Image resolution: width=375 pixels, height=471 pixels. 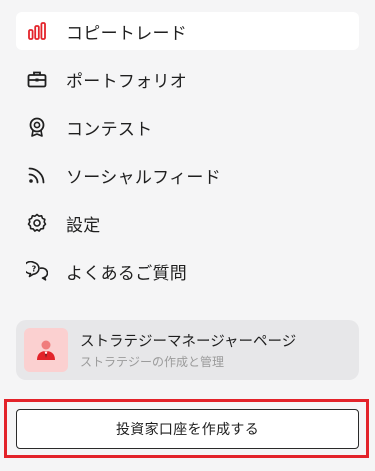 What do you see at coordinates (83, 225) in the screenshot?
I see `menu-item-label: 設定` at bounding box center [83, 225].